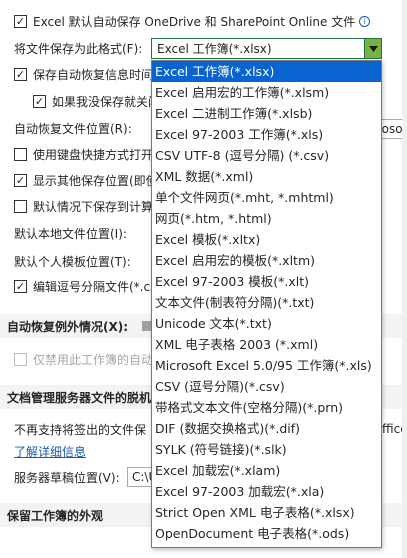 The height and width of the screenshot is (558, 407). I want to click on format-option: Excel 工作簿(*.xlsx), so click(266, 71).